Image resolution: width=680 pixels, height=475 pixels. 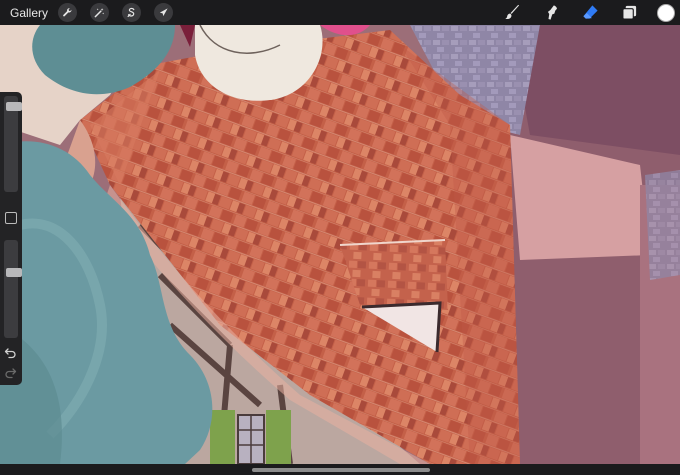 What do you see at coordinates (666, 12) in the screenshot?
I see `color-picker-swatch` at bounding box center [666, 12].